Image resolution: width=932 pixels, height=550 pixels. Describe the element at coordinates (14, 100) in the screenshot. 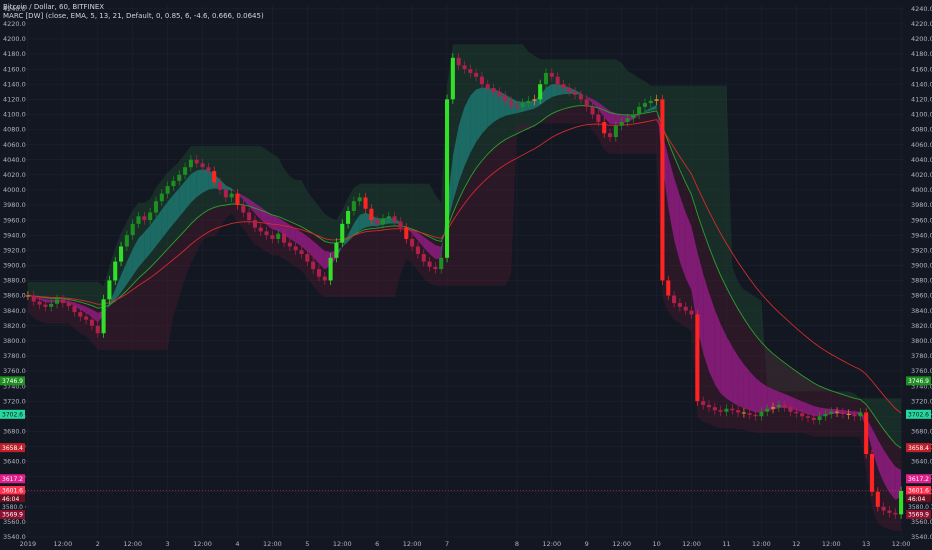

I see `y-tick-label-left: 4120.0` at that location.